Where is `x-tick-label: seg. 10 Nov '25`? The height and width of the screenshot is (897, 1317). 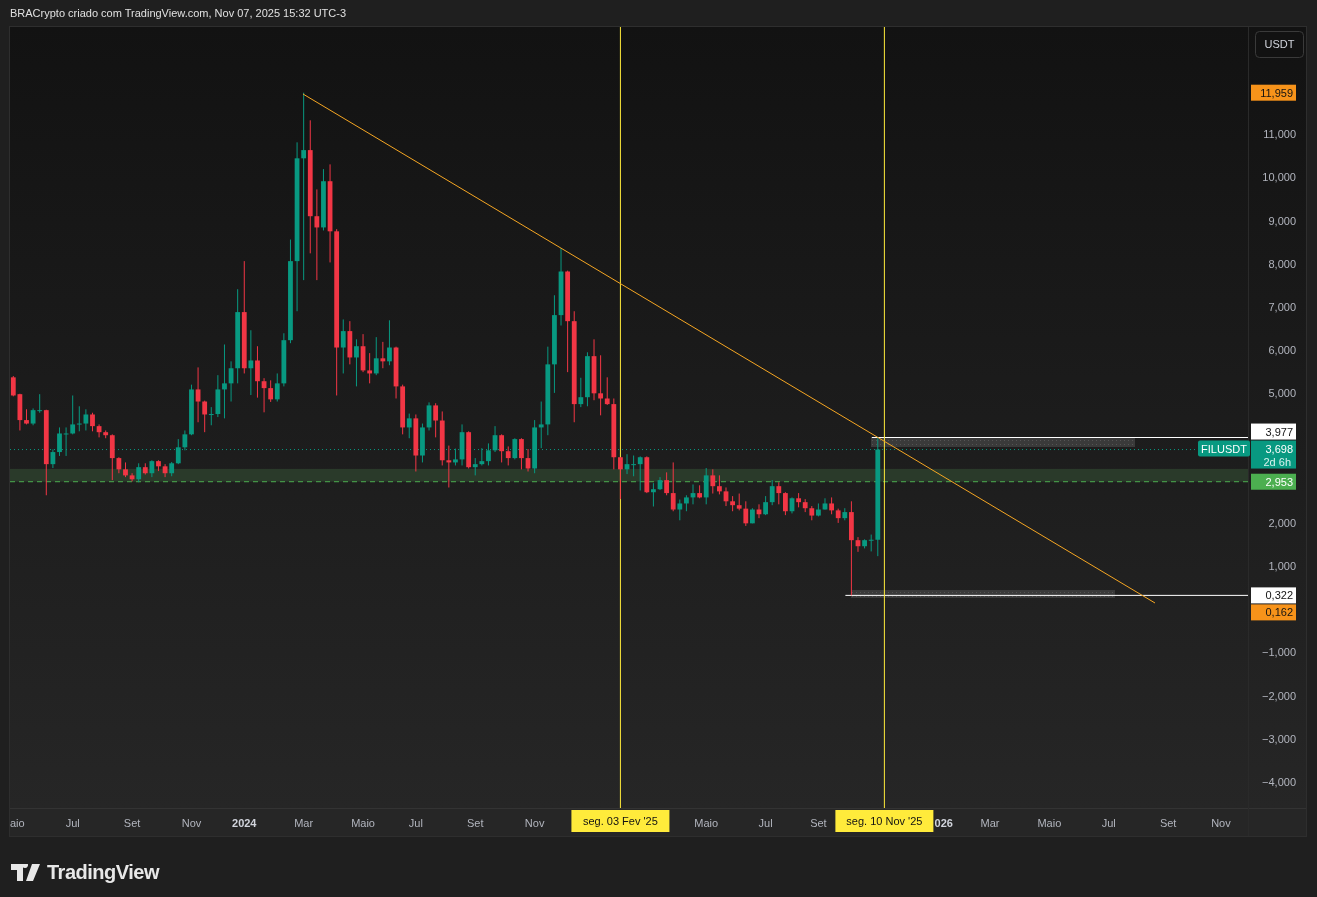
x-tick-label: seg. 10 Nov '25 is located at coordinates (884, 821).